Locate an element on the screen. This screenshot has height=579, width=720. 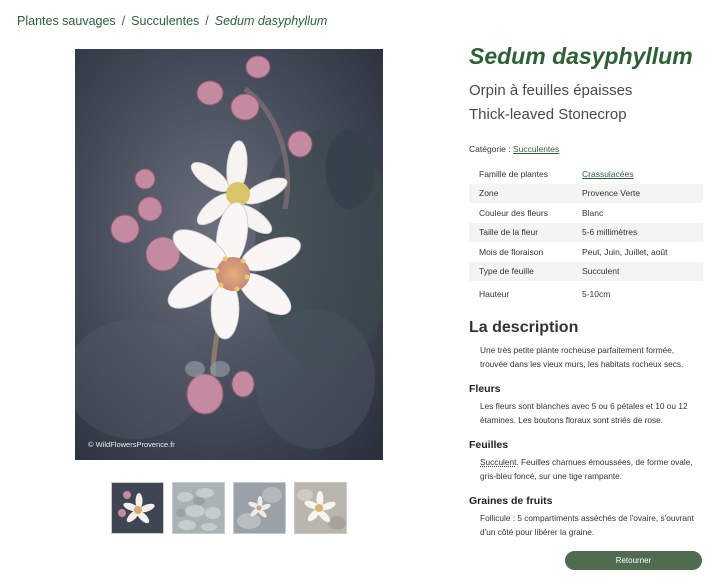
common-name-fr: Orpin à feuilles épaisses is located at coordinates (551, 90).